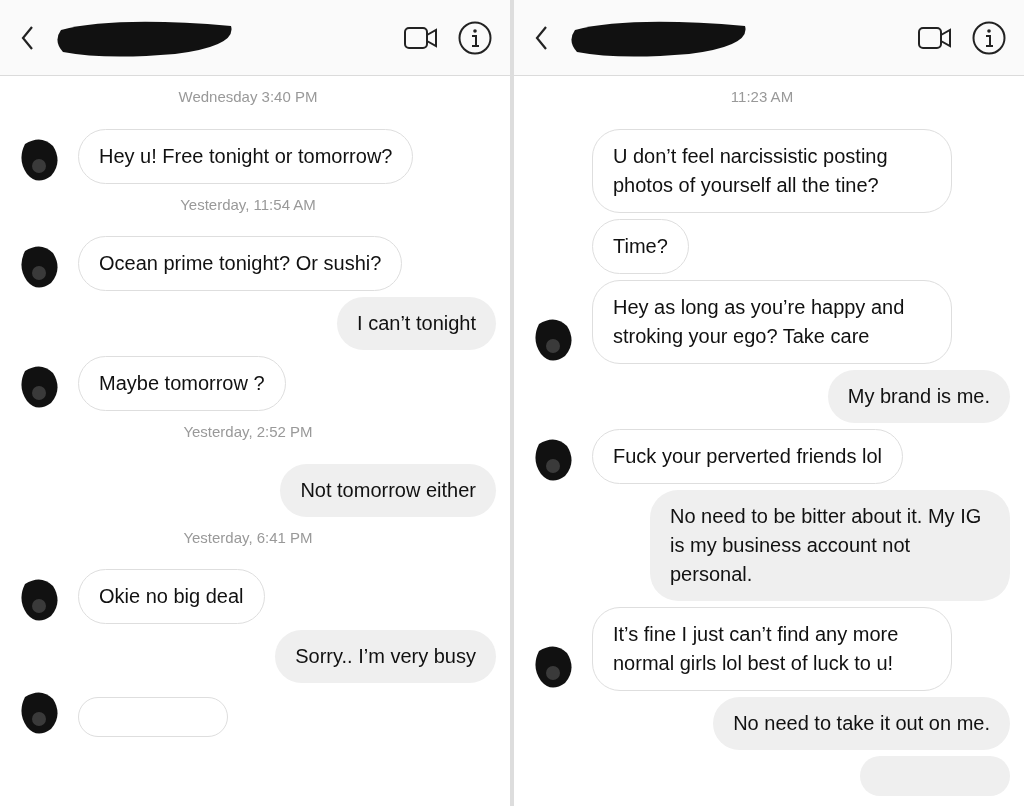 Image resolution: width=1024 pixels, height=806 pixels. Describe the element at coordinates (772, 170) in the screenshot. I see `message-bubble: U don’t feel narcissistic posting photos of yourself all the tine?` at that location.